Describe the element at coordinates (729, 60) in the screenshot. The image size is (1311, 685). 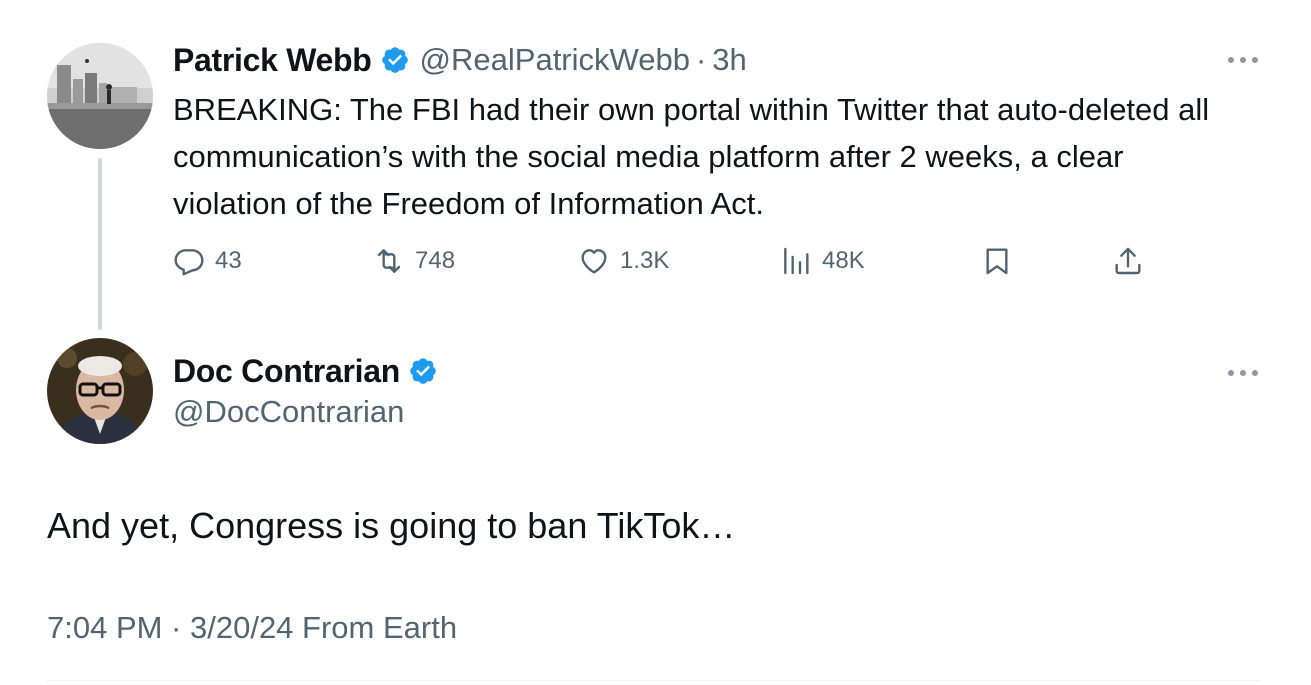
I see `tweet-timestamp: 3h` at that location.